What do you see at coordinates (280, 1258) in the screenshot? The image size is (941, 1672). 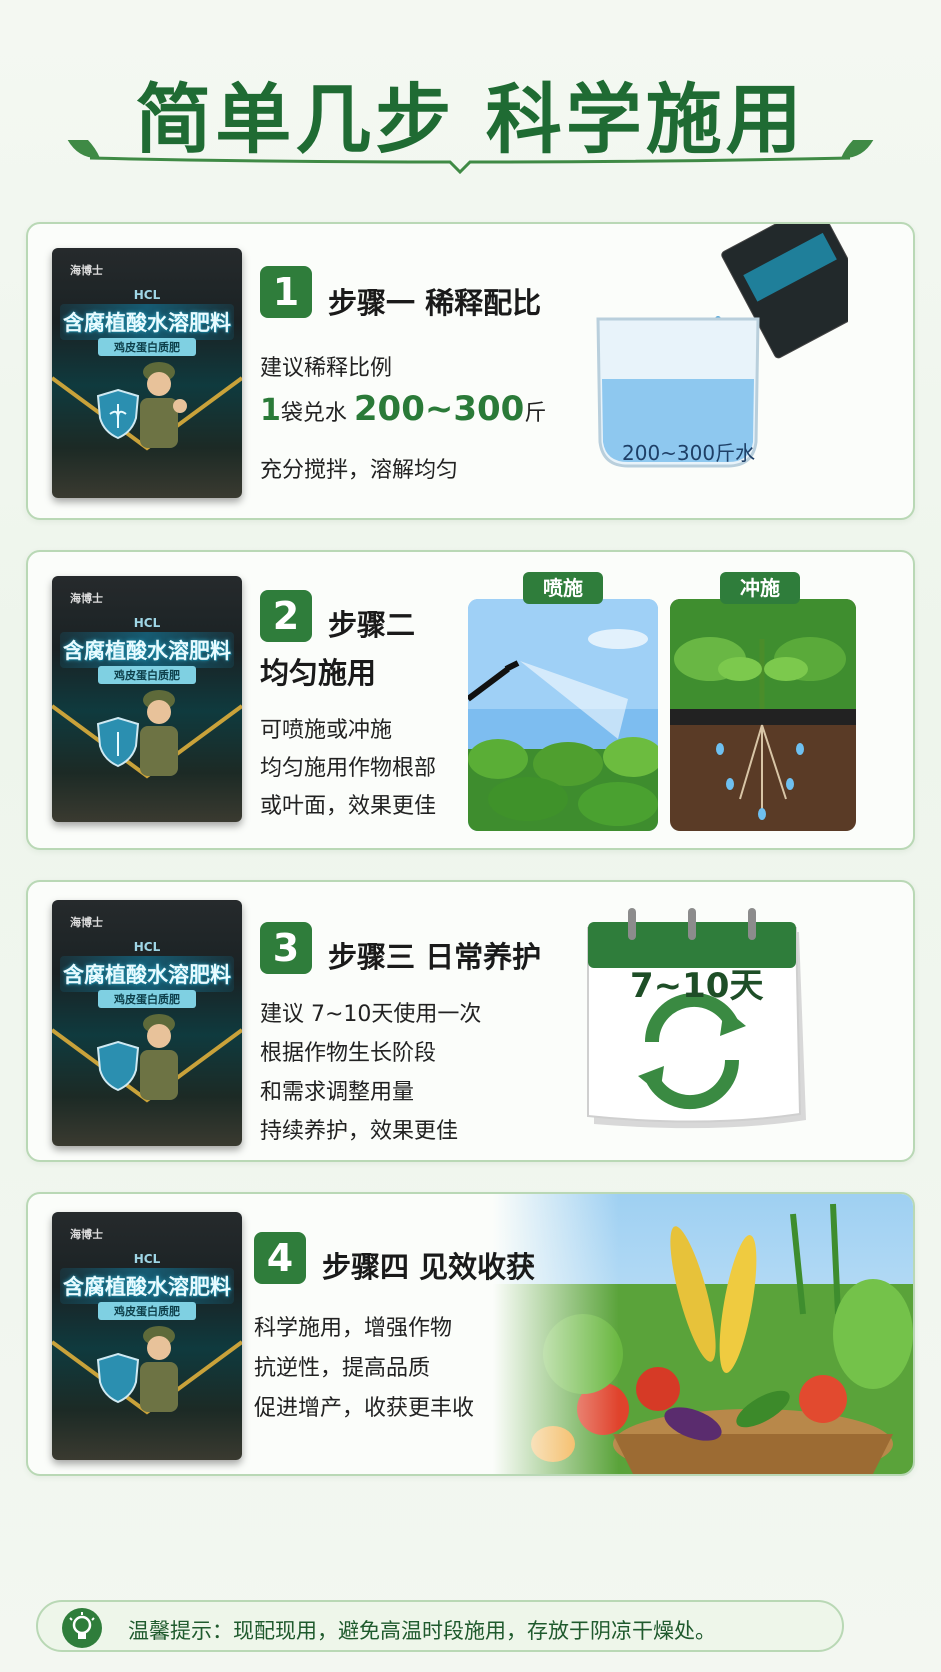 I see `step-number: 4` at bounding box center [280, 1258].